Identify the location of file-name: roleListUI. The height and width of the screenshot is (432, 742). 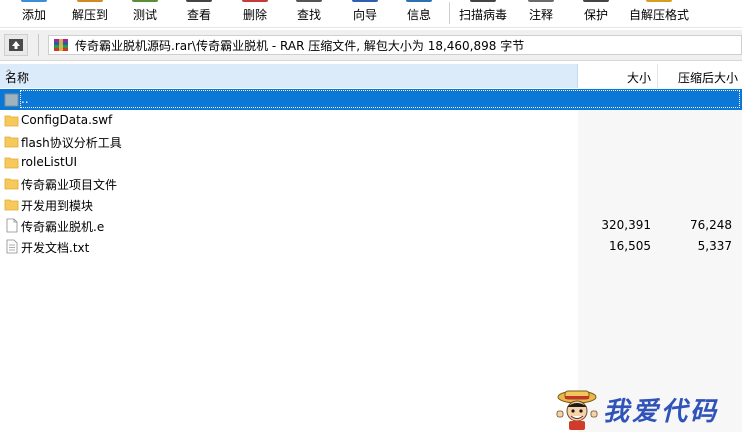
(49, 162).